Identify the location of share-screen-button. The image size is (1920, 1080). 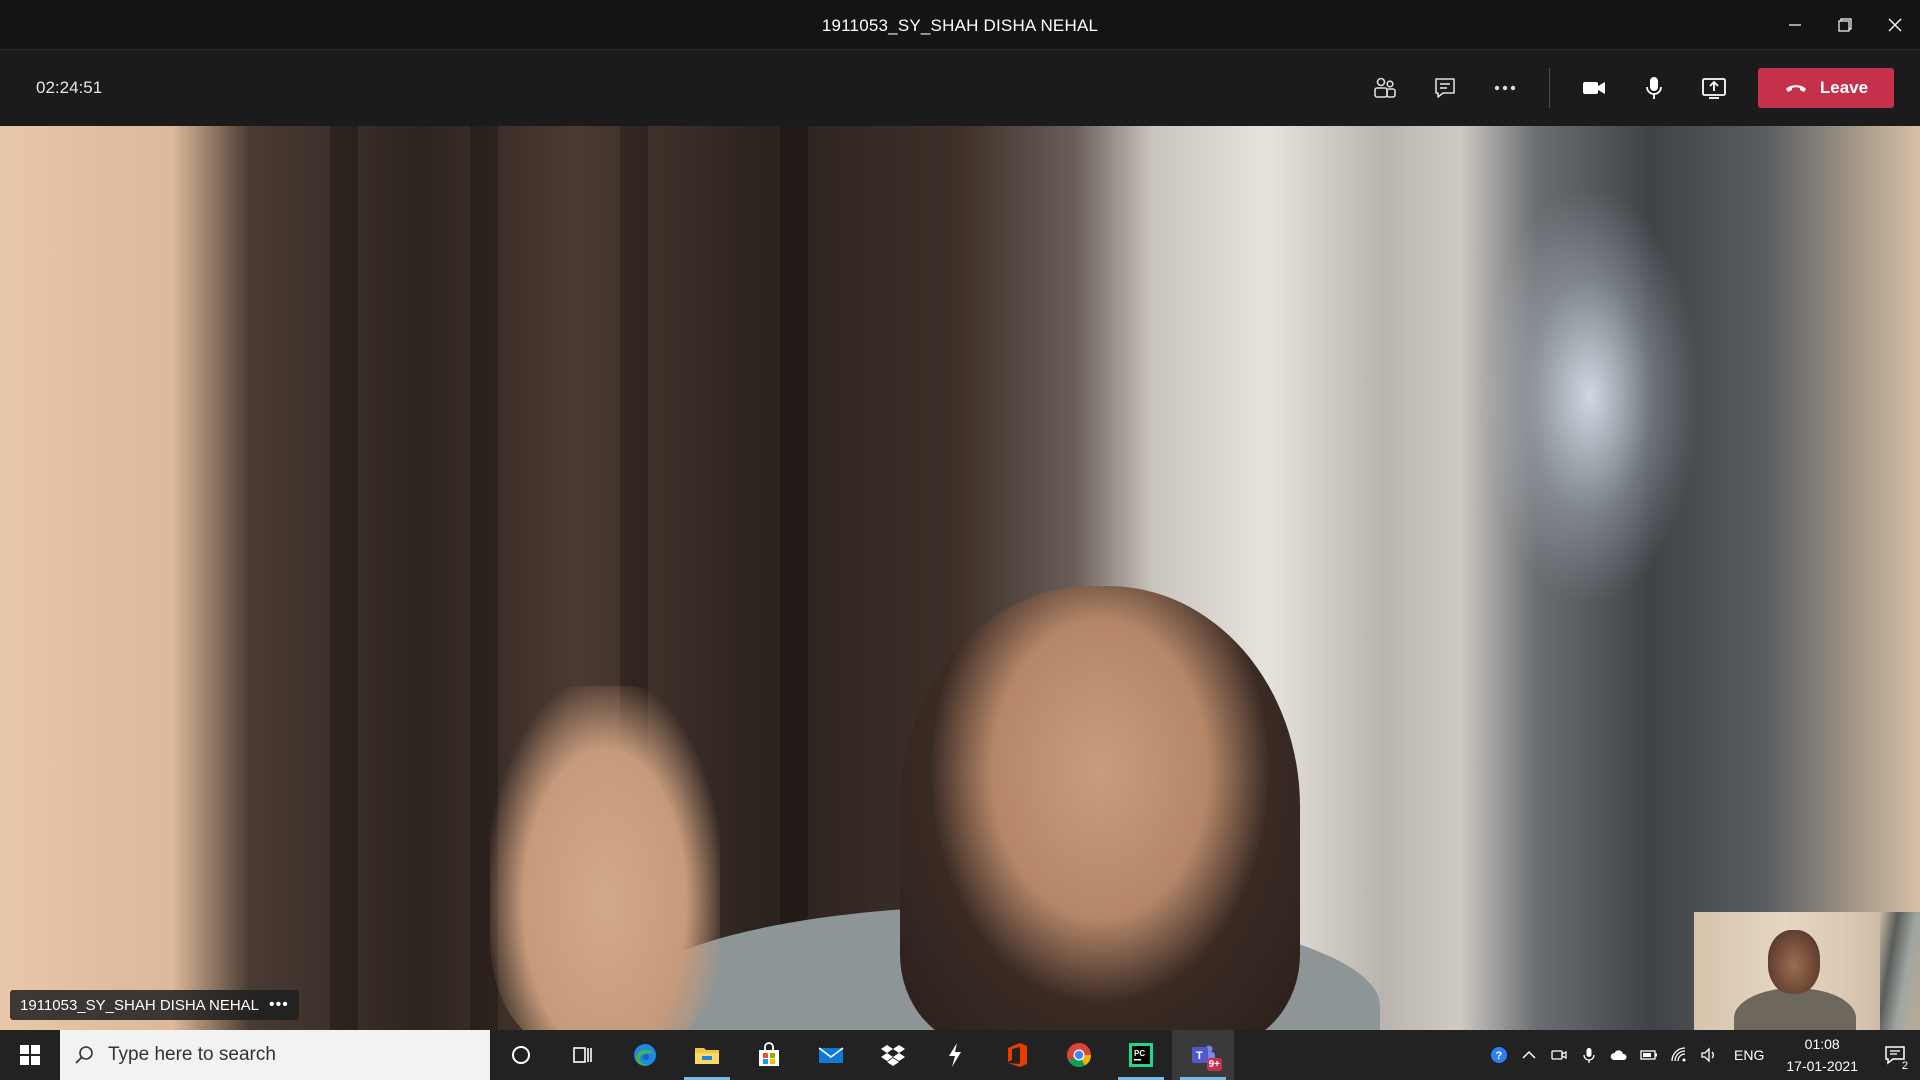
(1714, 88).